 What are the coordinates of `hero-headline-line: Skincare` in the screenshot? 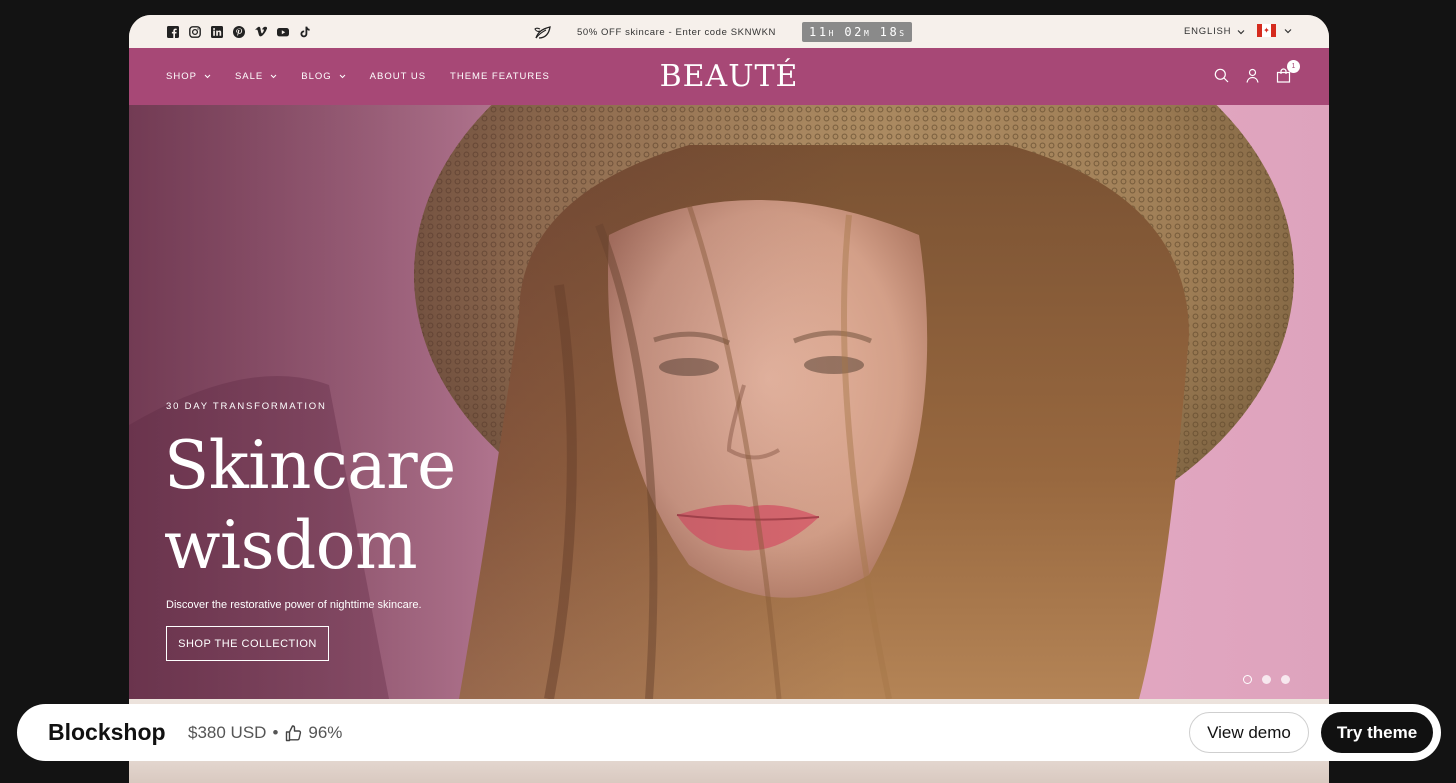 It's located at (310, 465).